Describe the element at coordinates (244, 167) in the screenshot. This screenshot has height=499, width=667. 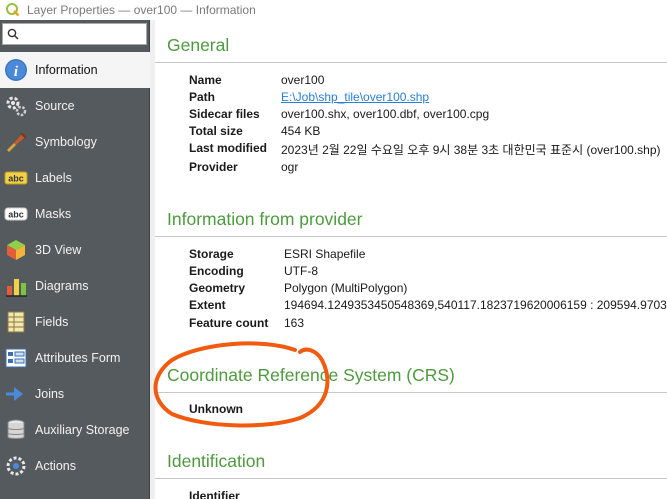
I see `info-row-provider: Provider ogr` at that location.